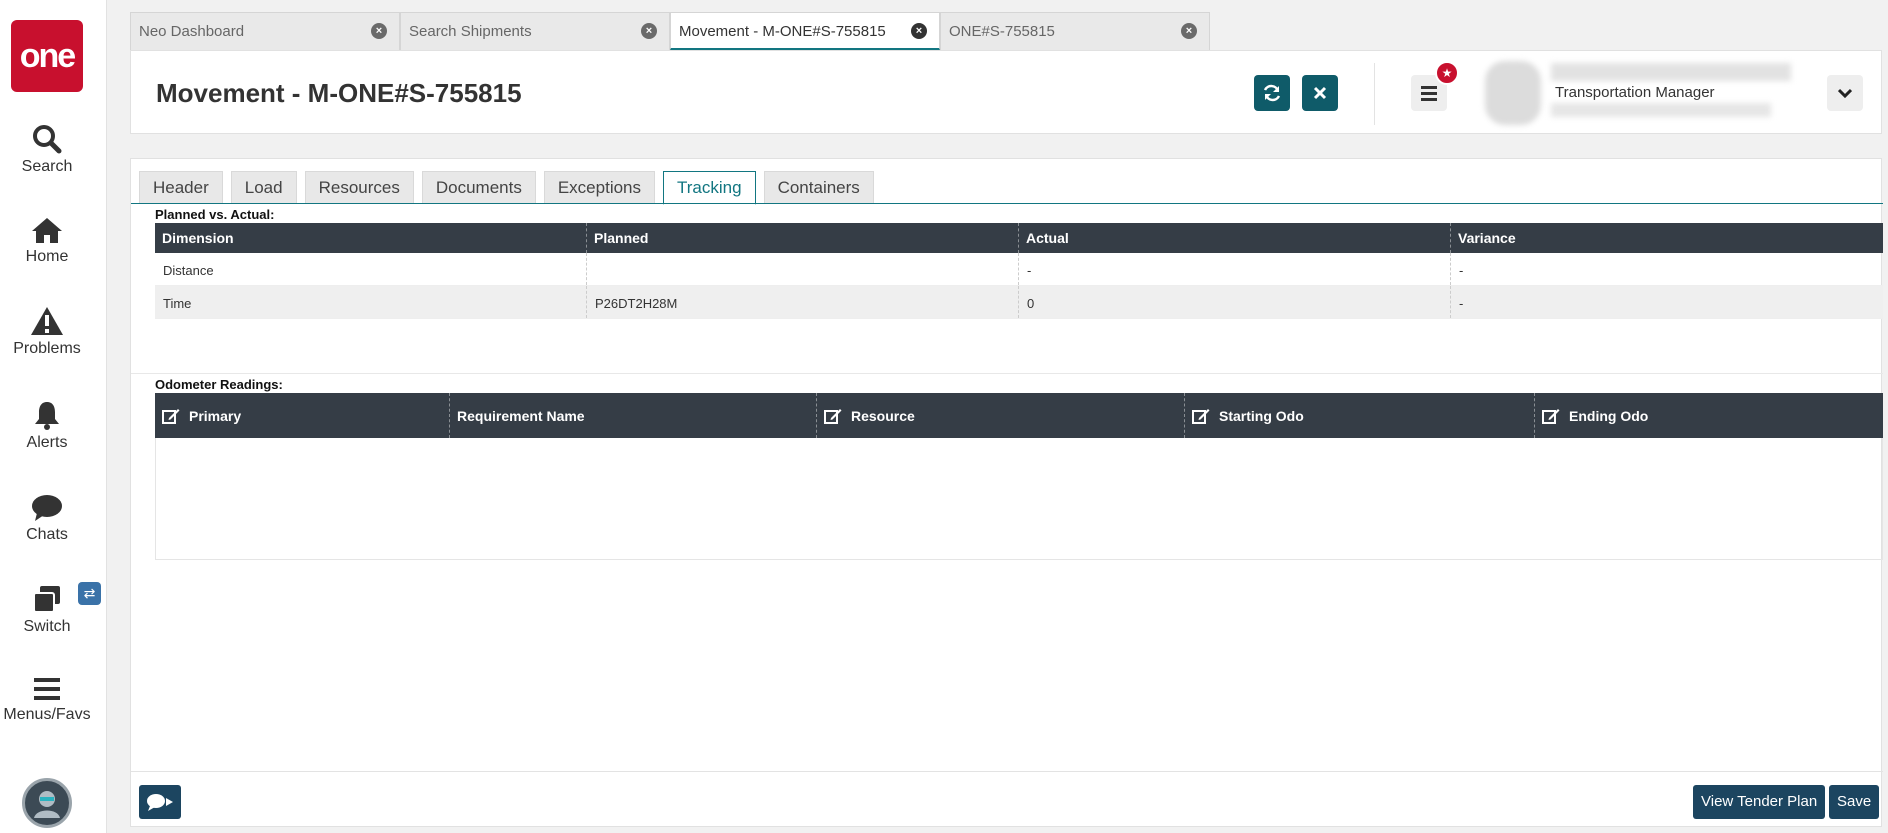 The width and height of the screenshot is (1888, 833). What do you see at coordinates (1709, 415) in the screenshot?
I see `column-header-ending-odo: Ending Odo` at bounding box center [1709, 415].